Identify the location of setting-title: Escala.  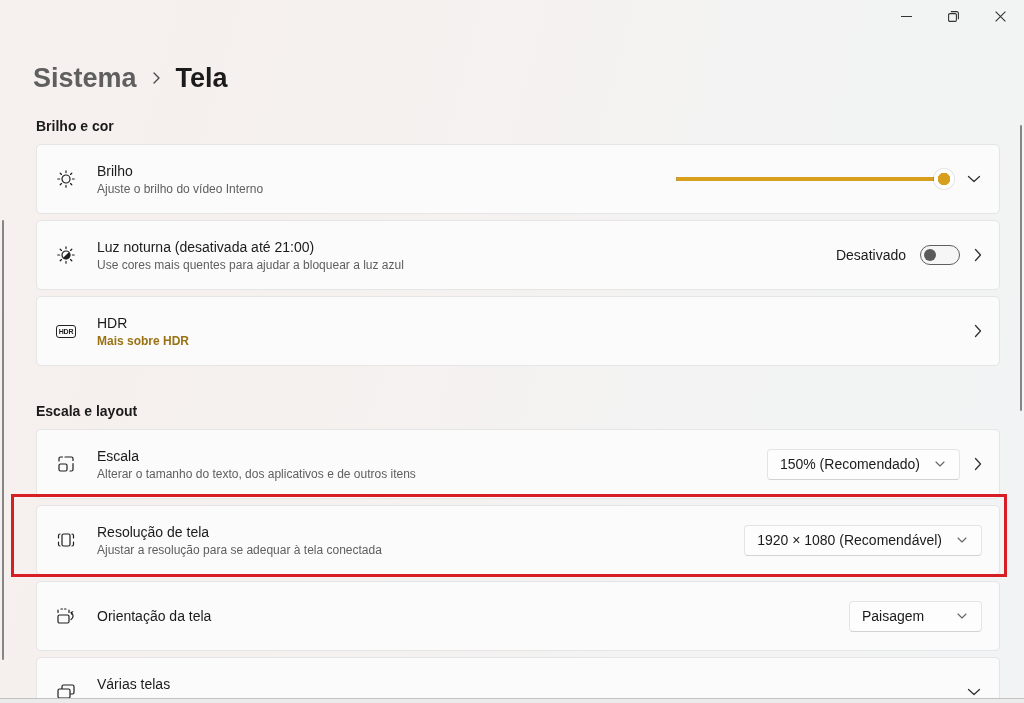
(118, 456).